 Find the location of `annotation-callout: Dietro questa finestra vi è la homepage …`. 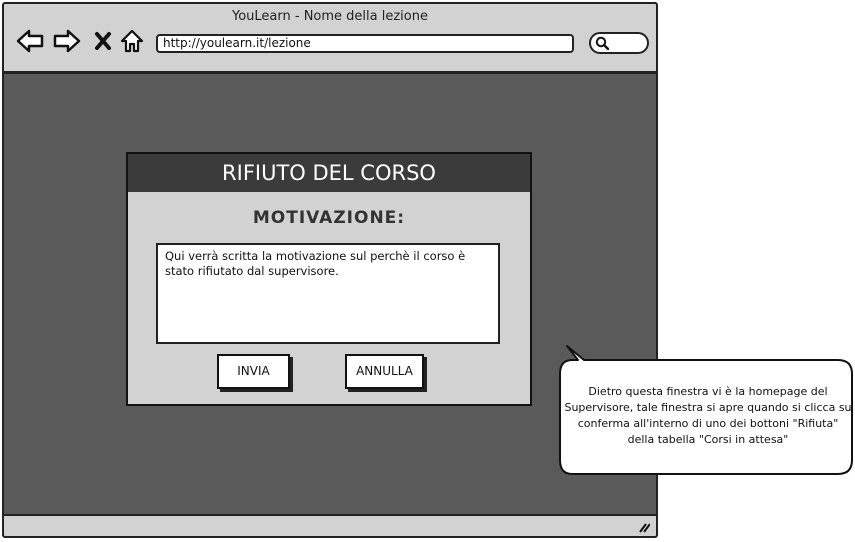

annotation-callout: Dietro questa finestra vi è la homepage … is located at coordinates (706, 409).